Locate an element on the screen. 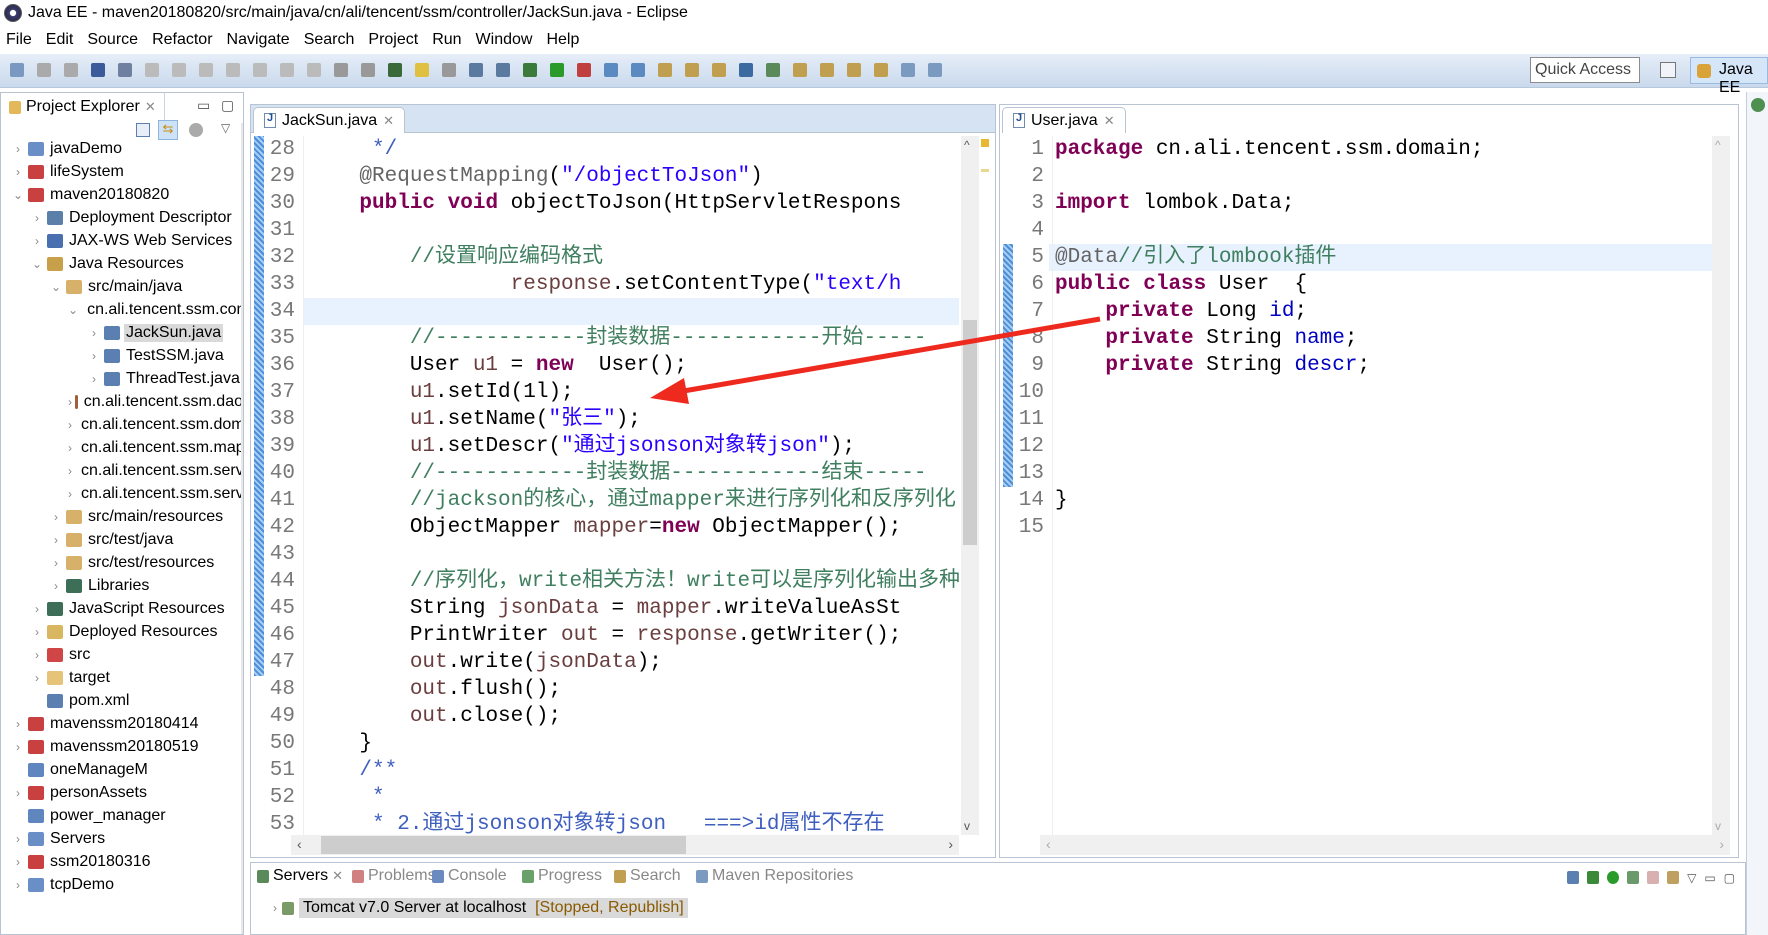 This screenshot has width=1768, height=935. console-icon is located at coordinates (438, 876).